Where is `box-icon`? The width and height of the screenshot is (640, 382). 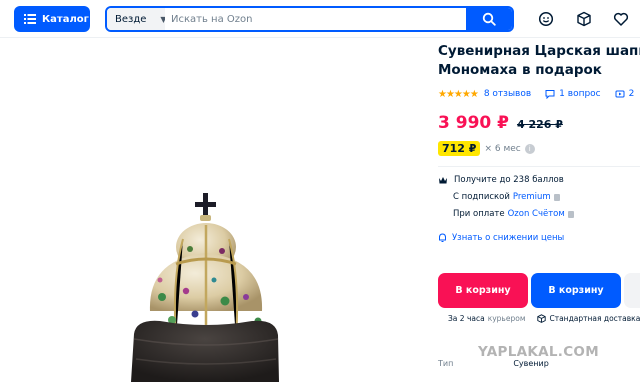 box-icon is located at coordinates (542, 318).